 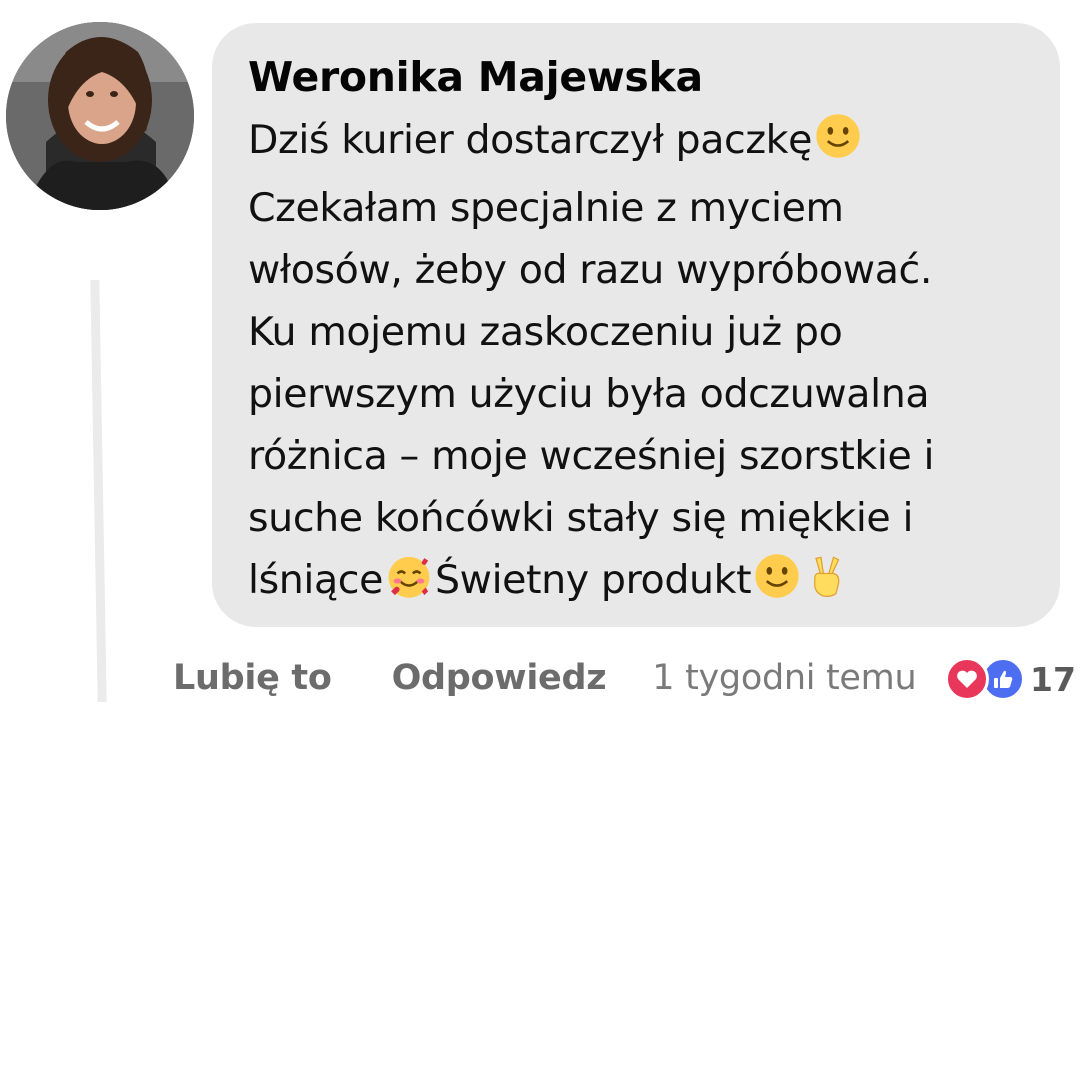 What do you see at coordinates (967, 679) in the screenshot?
I see `heart-icon` at bounding box center [967, 679].